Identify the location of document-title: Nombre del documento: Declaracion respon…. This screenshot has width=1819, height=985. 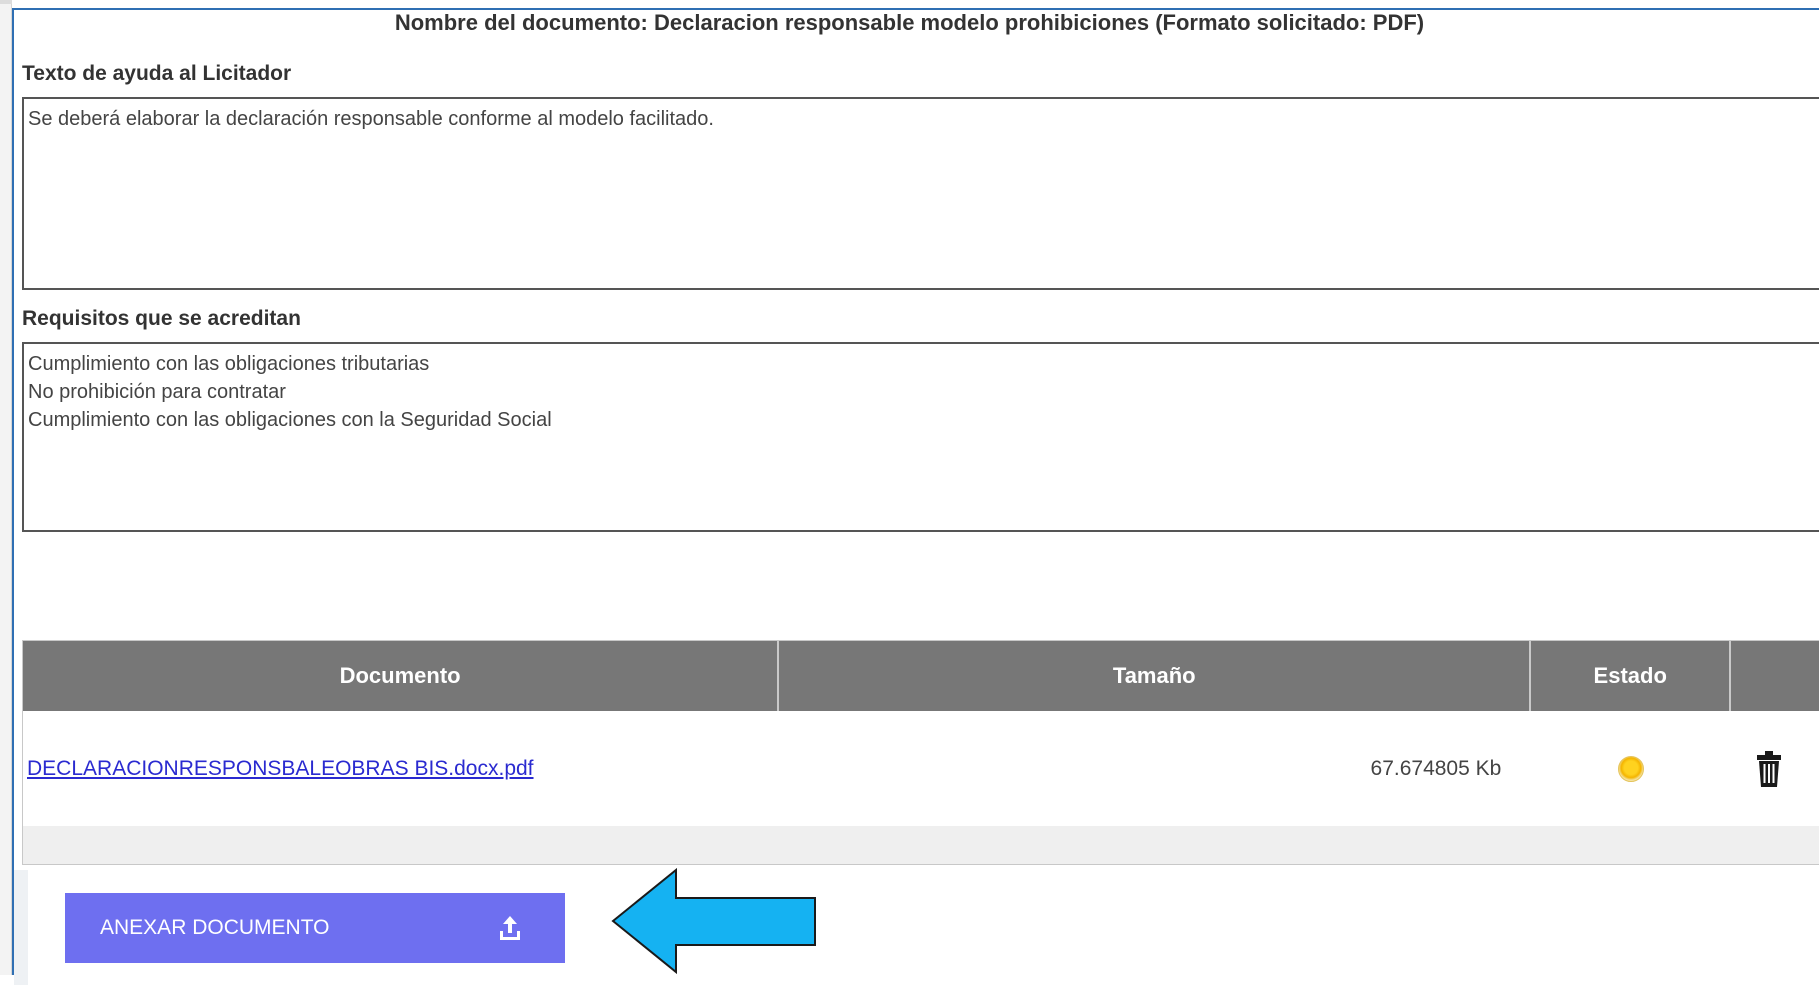
(909, 22).